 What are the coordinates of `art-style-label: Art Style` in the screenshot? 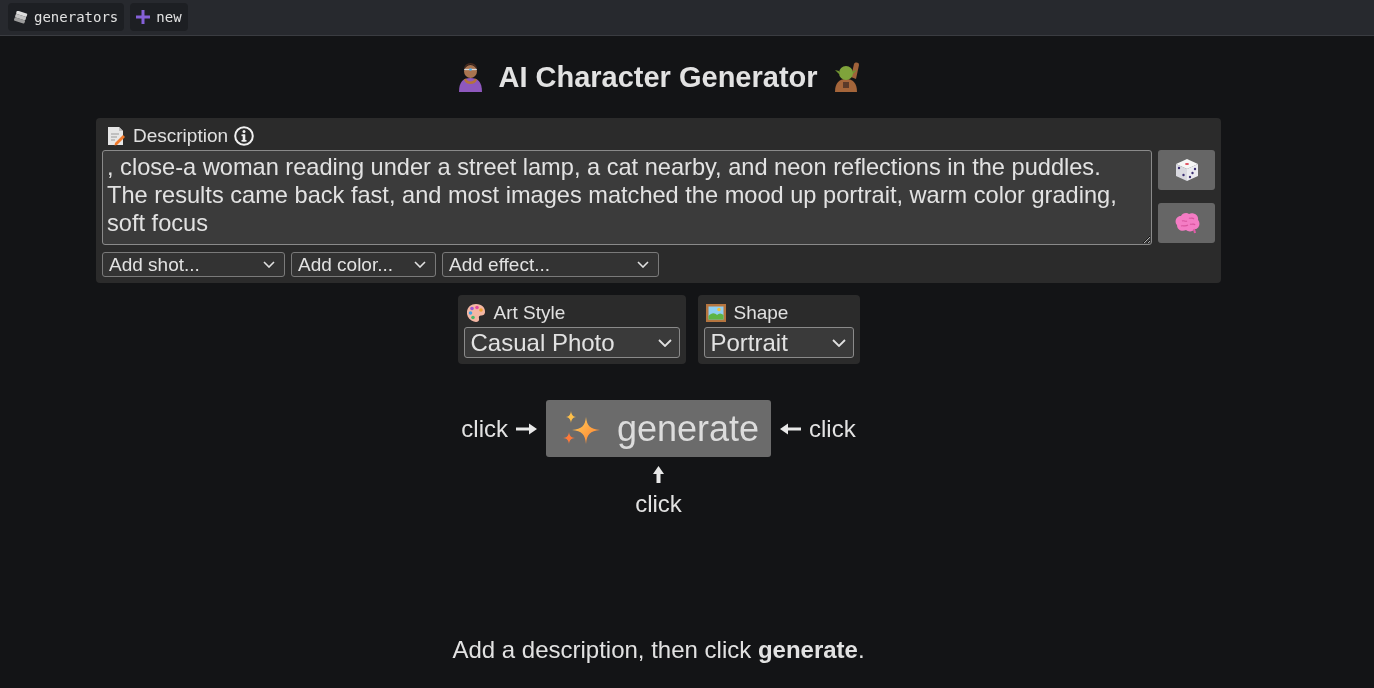 It's located at (529, 313).